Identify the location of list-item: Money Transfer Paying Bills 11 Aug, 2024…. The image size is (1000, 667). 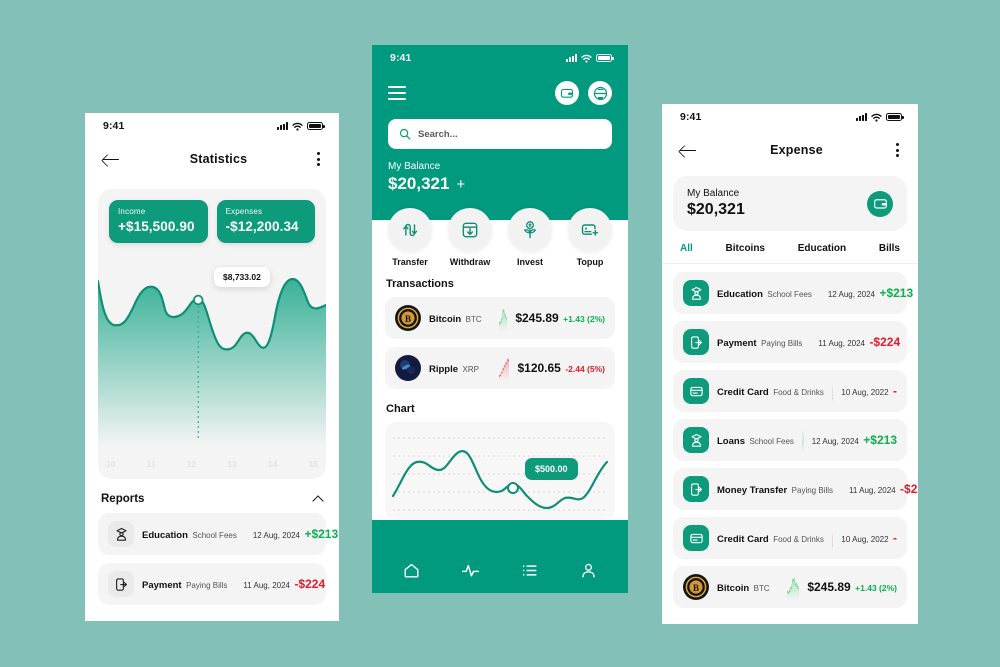
(795, 489).